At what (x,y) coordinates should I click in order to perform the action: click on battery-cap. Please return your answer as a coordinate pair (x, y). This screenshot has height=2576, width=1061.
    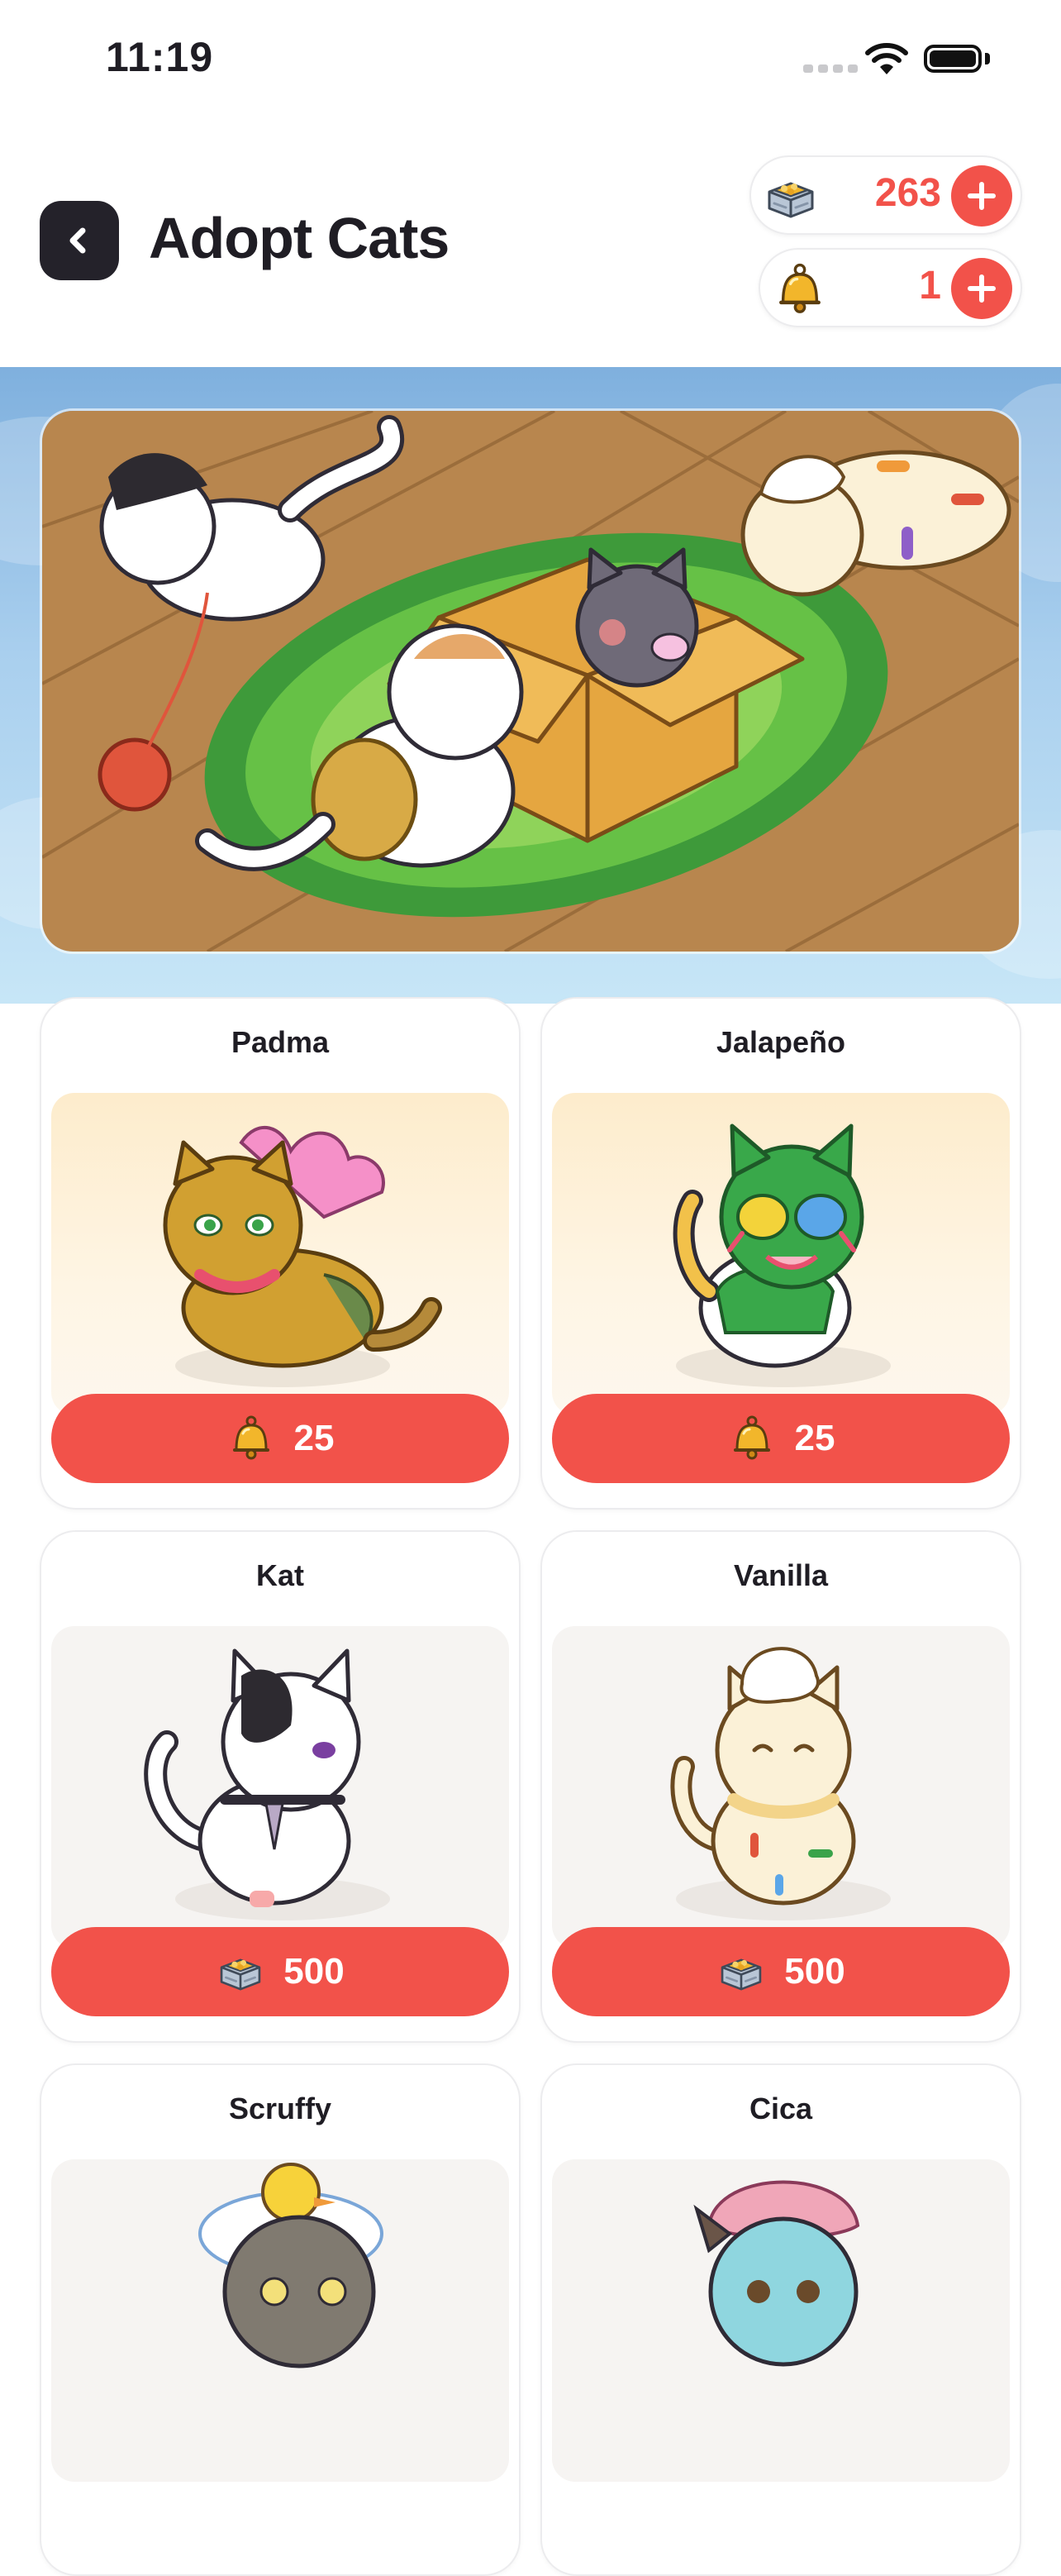
    Looking at the image, I should click on (988, 58).